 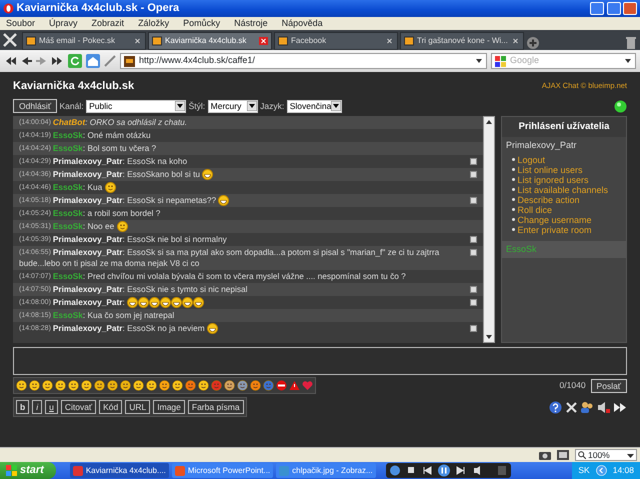 I want to click on url-text: http://www.4x4club.sk/caffe1/, so click(x=197, y=61).